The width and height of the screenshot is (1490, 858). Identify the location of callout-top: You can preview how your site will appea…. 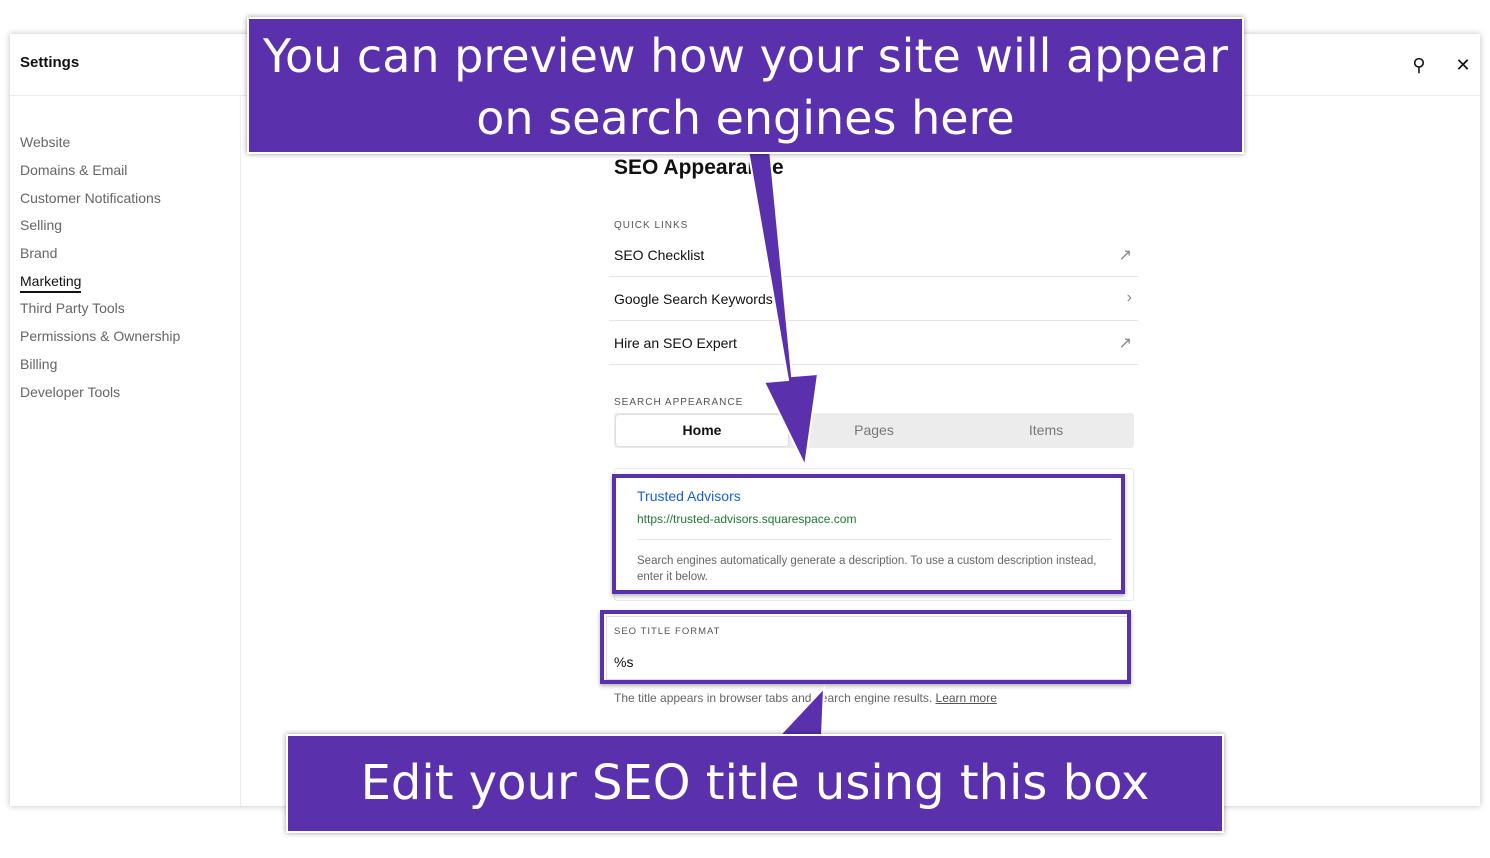
(745, 85).